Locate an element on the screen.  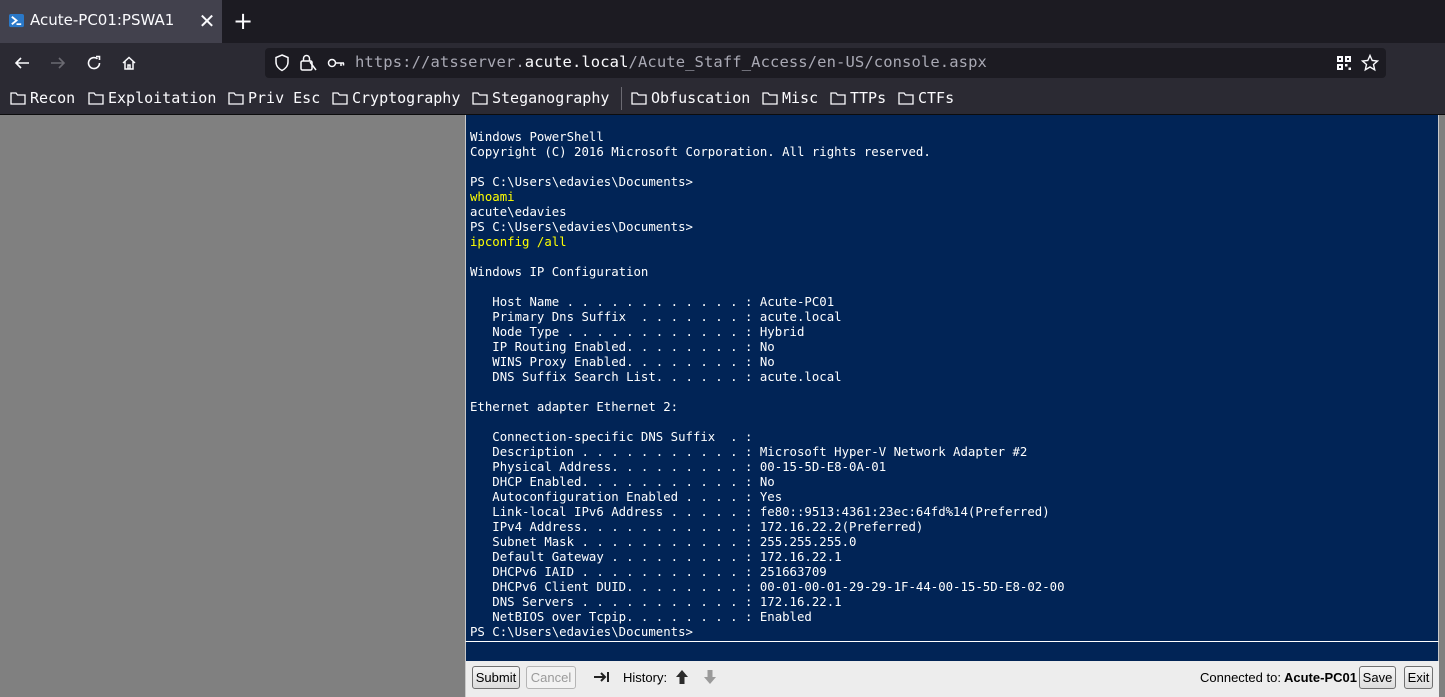
key-icon is located at coordinates (336, 63).